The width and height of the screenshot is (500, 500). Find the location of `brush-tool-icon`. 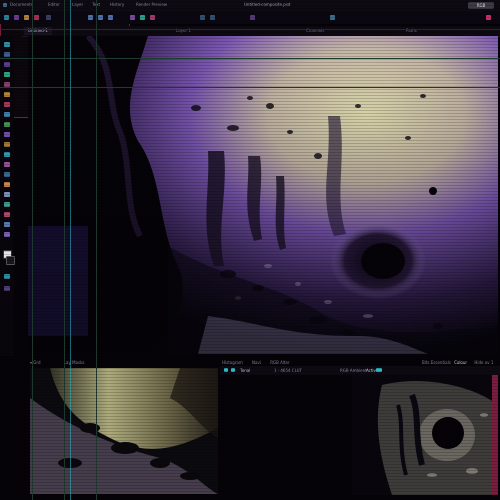

brush-tool-icon is located at coordinates (7, 114).